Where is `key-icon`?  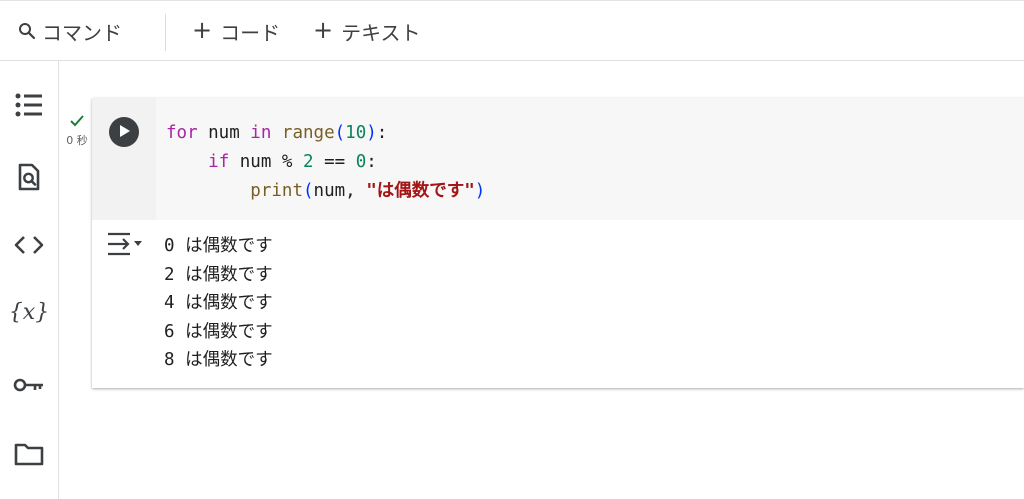 key-icon is located at coordinates (29, 385).